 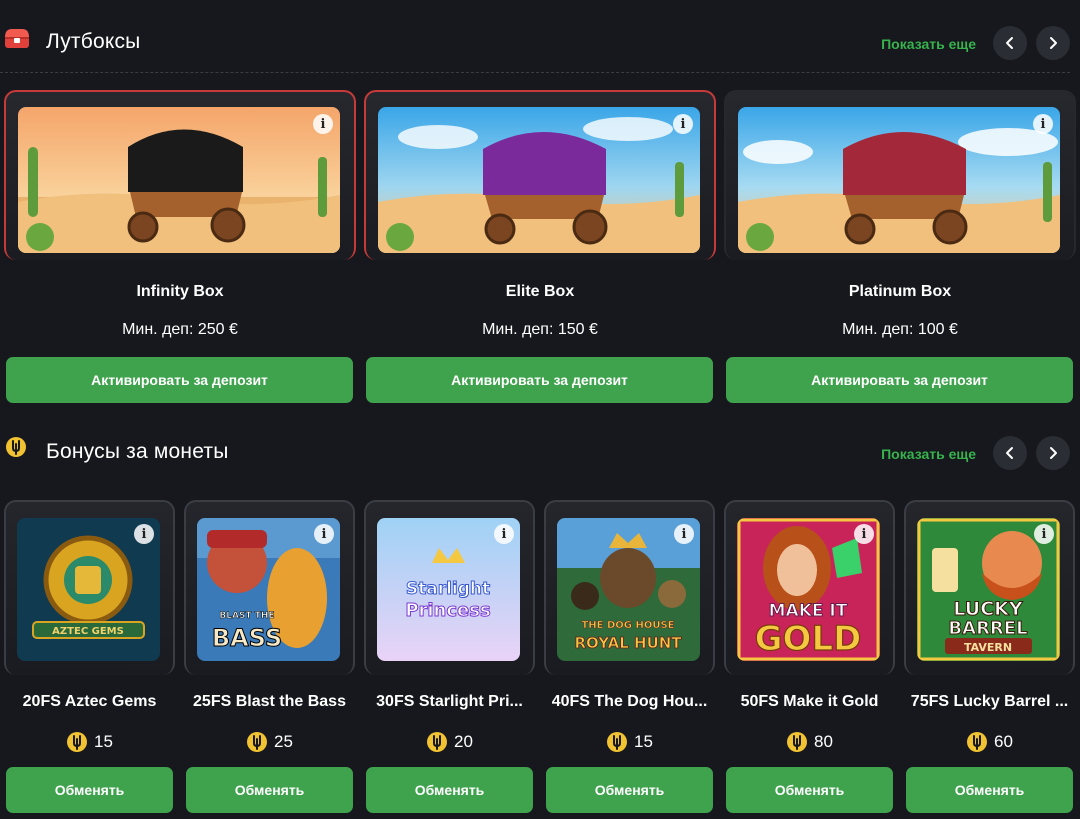 I want to click on bonus-price: 20, so click(x=449, y=742).